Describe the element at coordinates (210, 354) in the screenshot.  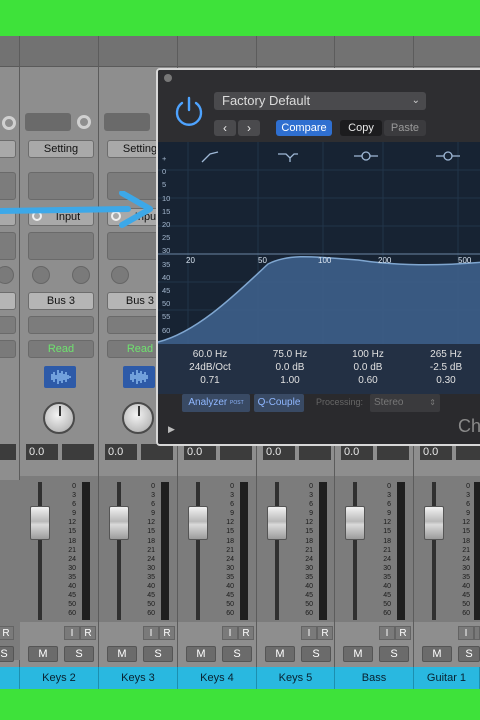
I see `band1-frequency: 60.0 Hz` at that location.